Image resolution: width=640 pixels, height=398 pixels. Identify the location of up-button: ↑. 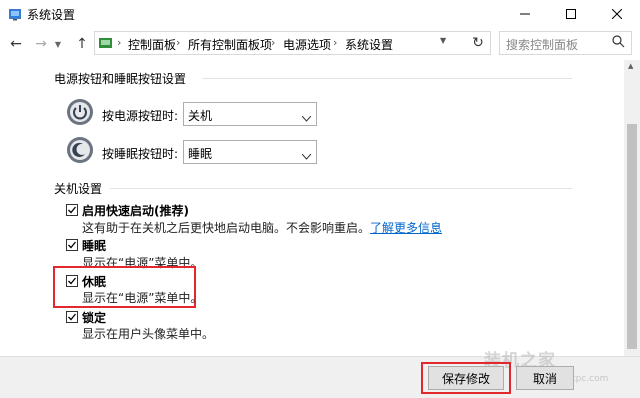
(82, 44).